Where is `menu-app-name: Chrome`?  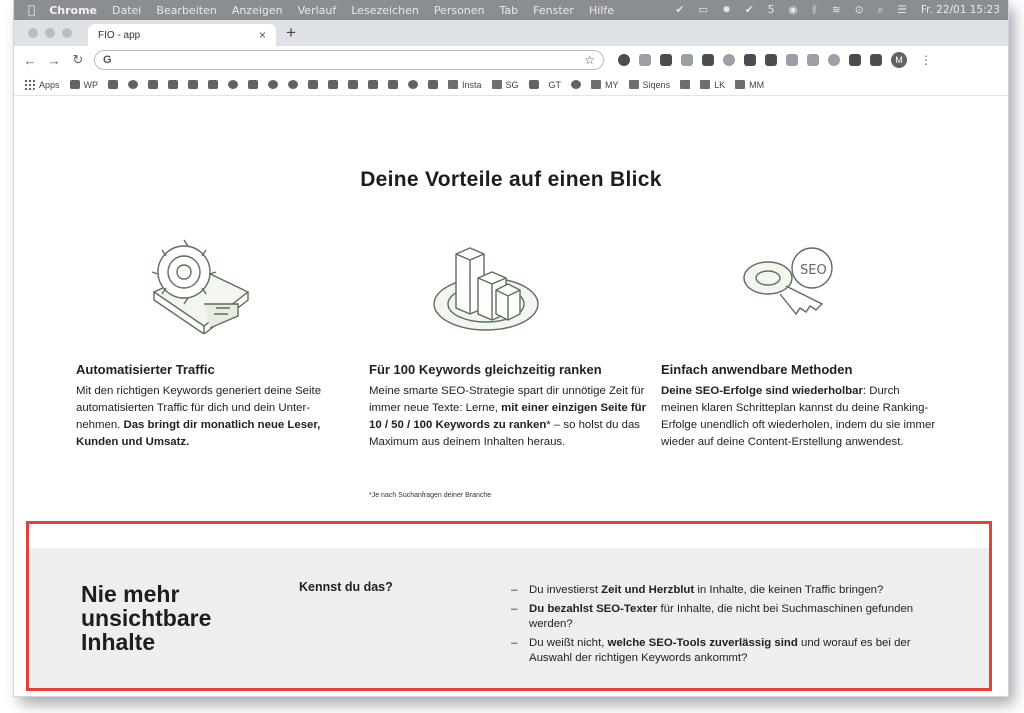 menu-app-name: Chrome is located at coordinates (73, 10).